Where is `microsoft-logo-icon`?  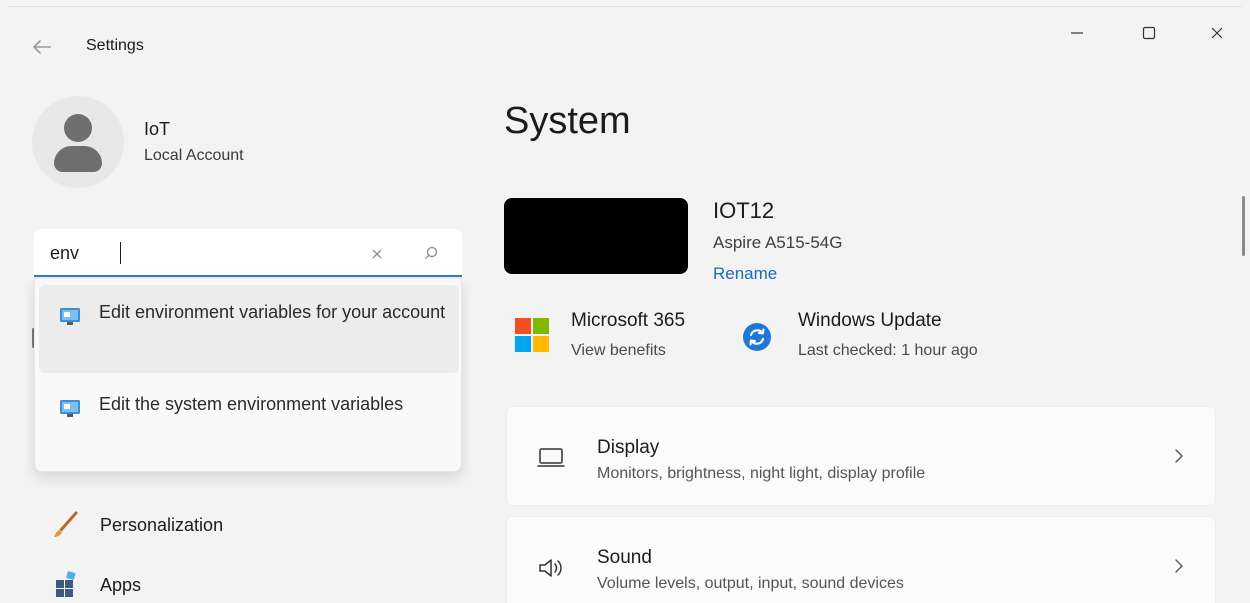 microsoft-logo-icon is located at coordinates (532, 335).